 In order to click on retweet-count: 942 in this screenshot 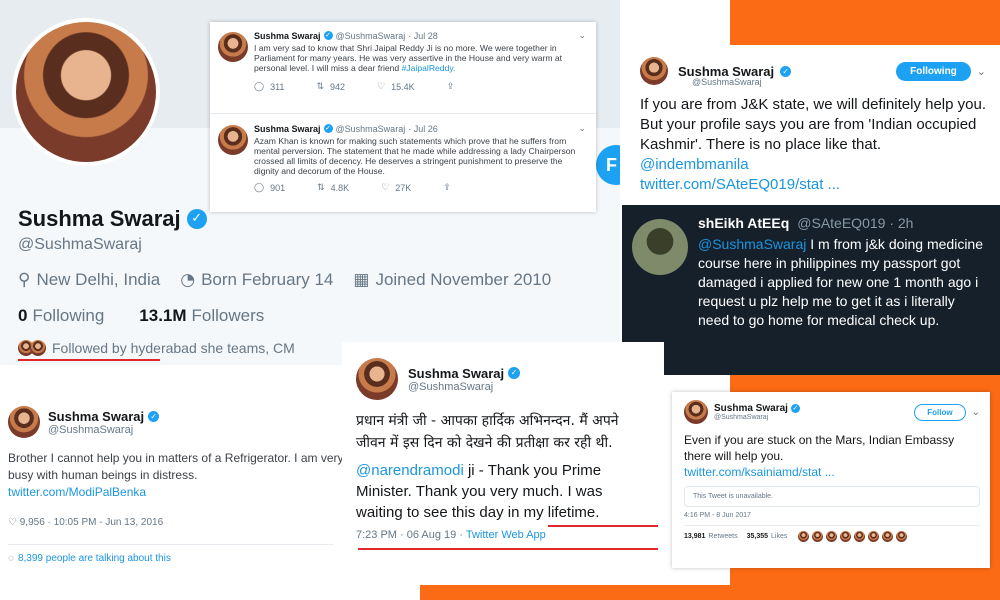, I will do `click(337, 86)`.